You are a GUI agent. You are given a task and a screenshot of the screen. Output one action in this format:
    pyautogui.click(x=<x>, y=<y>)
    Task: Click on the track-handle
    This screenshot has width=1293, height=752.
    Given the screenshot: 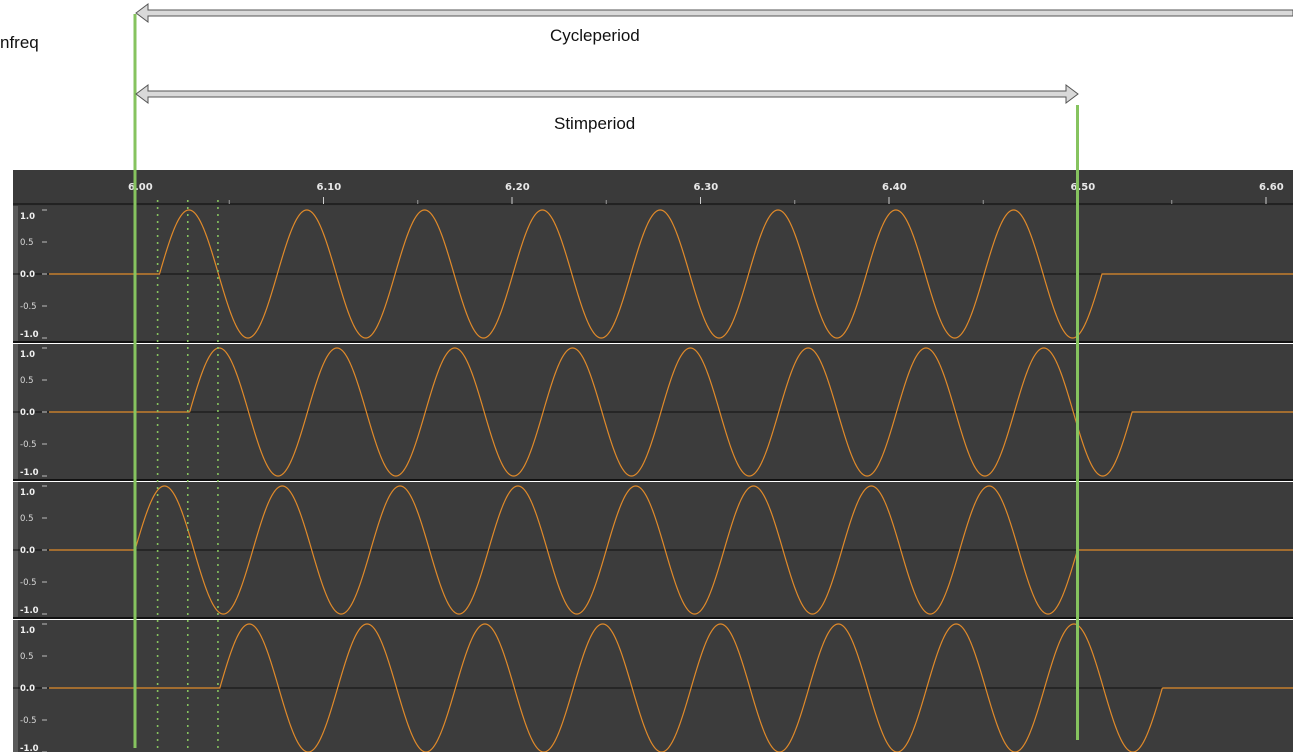 What is the action you would take?
    pyautogui.click(x=15, y=686)
    